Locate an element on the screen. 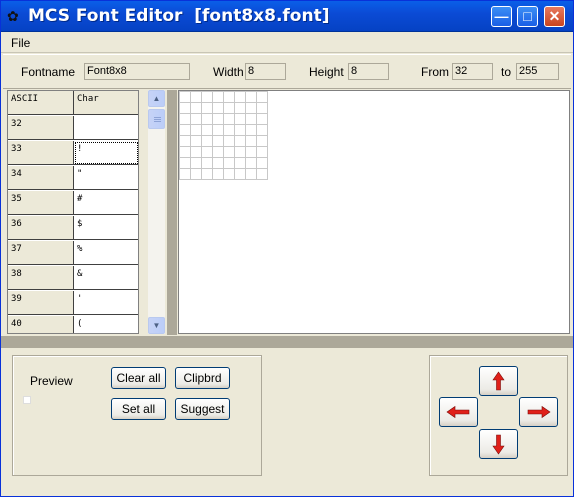 The width and height of the screenshot is (574, 497). shift-down-button is located at coordinates (498, 444).